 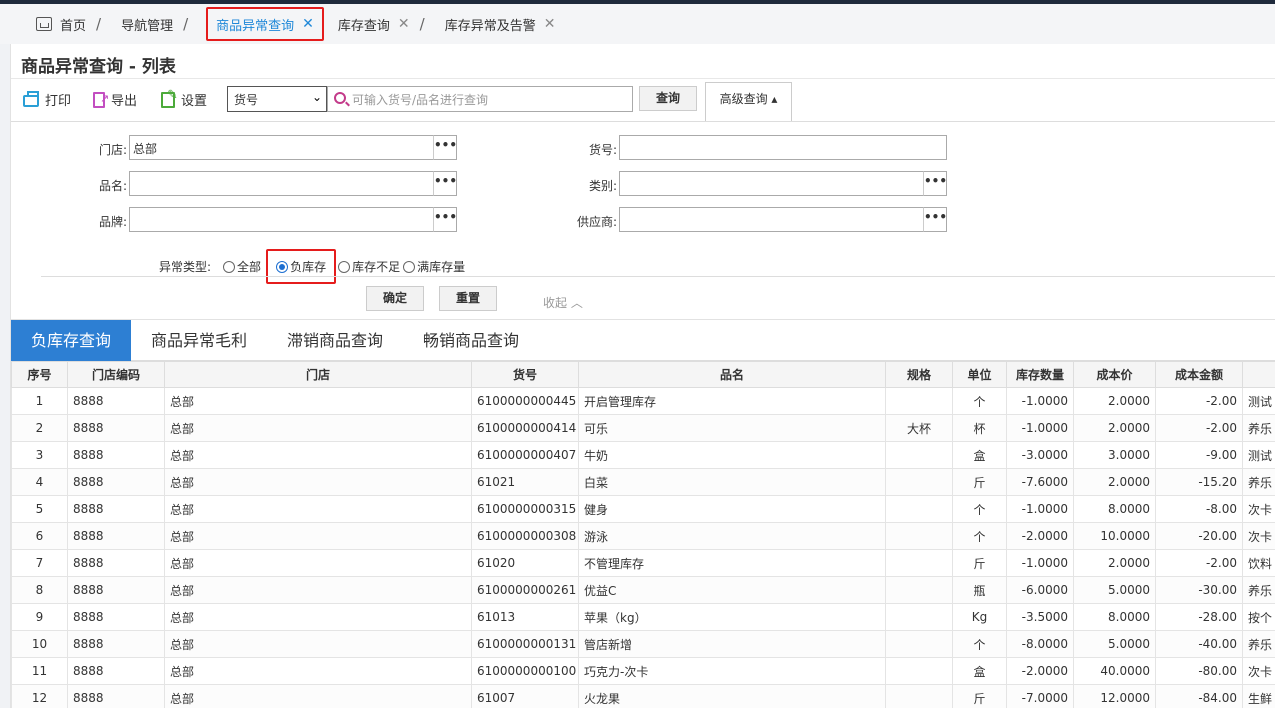 What do you see at coordinates (480, 99) in the screenshot?
I see `search-input: 可输入货号/品名进行查询` at bounding box center [480, 99].